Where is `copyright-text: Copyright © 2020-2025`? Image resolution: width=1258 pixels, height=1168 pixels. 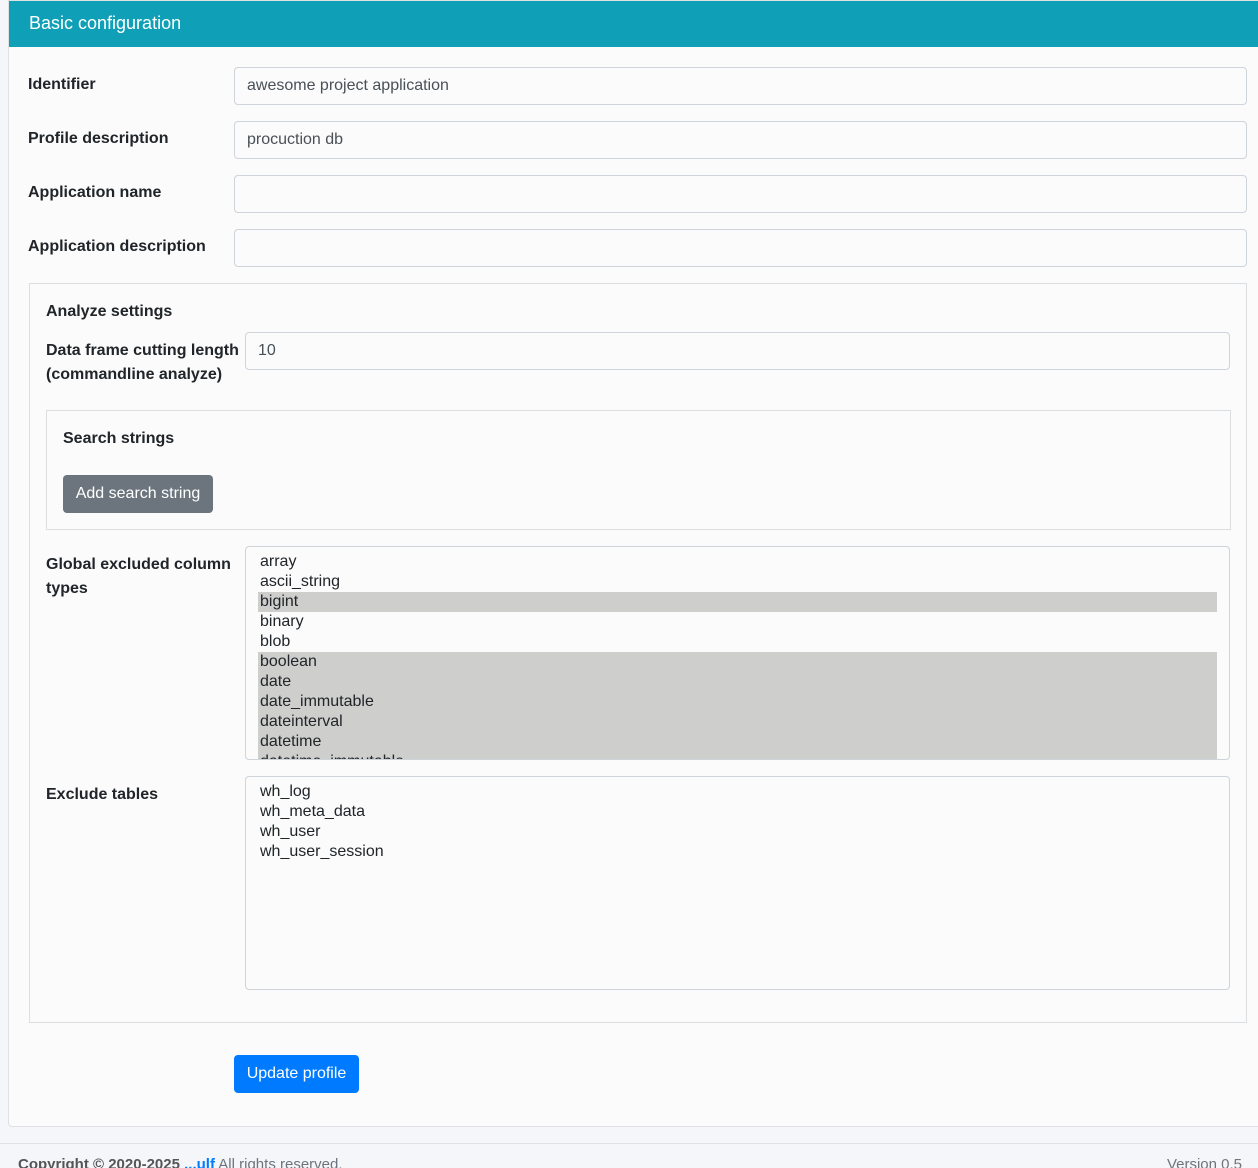 copyright-text: Copyright © 2020-2025 is located at coordinates (99, 1162).